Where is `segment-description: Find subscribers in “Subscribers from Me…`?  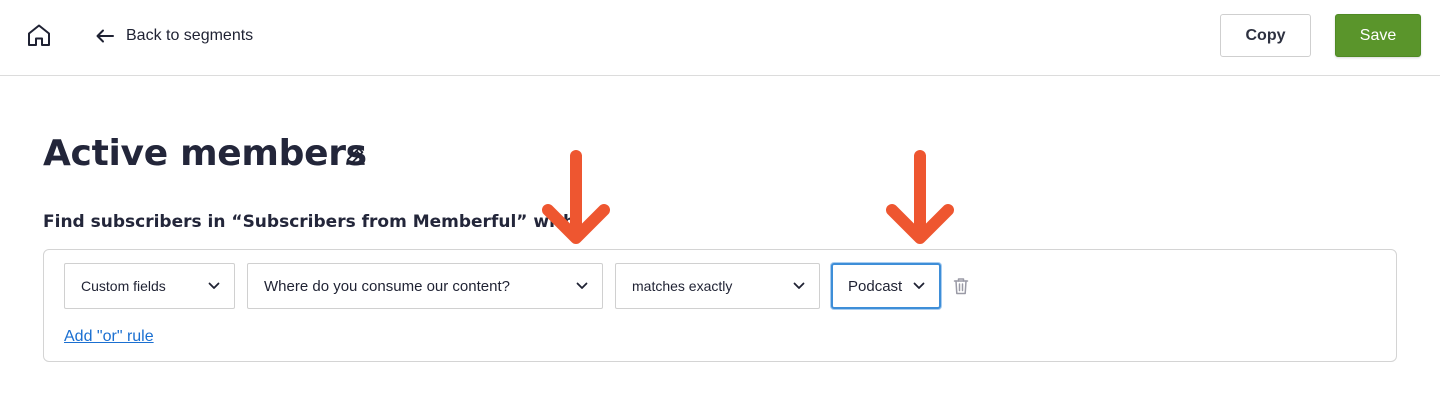 segment-description: Find subscribers in “Subscribers from Me… is located at coordinates (312, 222).